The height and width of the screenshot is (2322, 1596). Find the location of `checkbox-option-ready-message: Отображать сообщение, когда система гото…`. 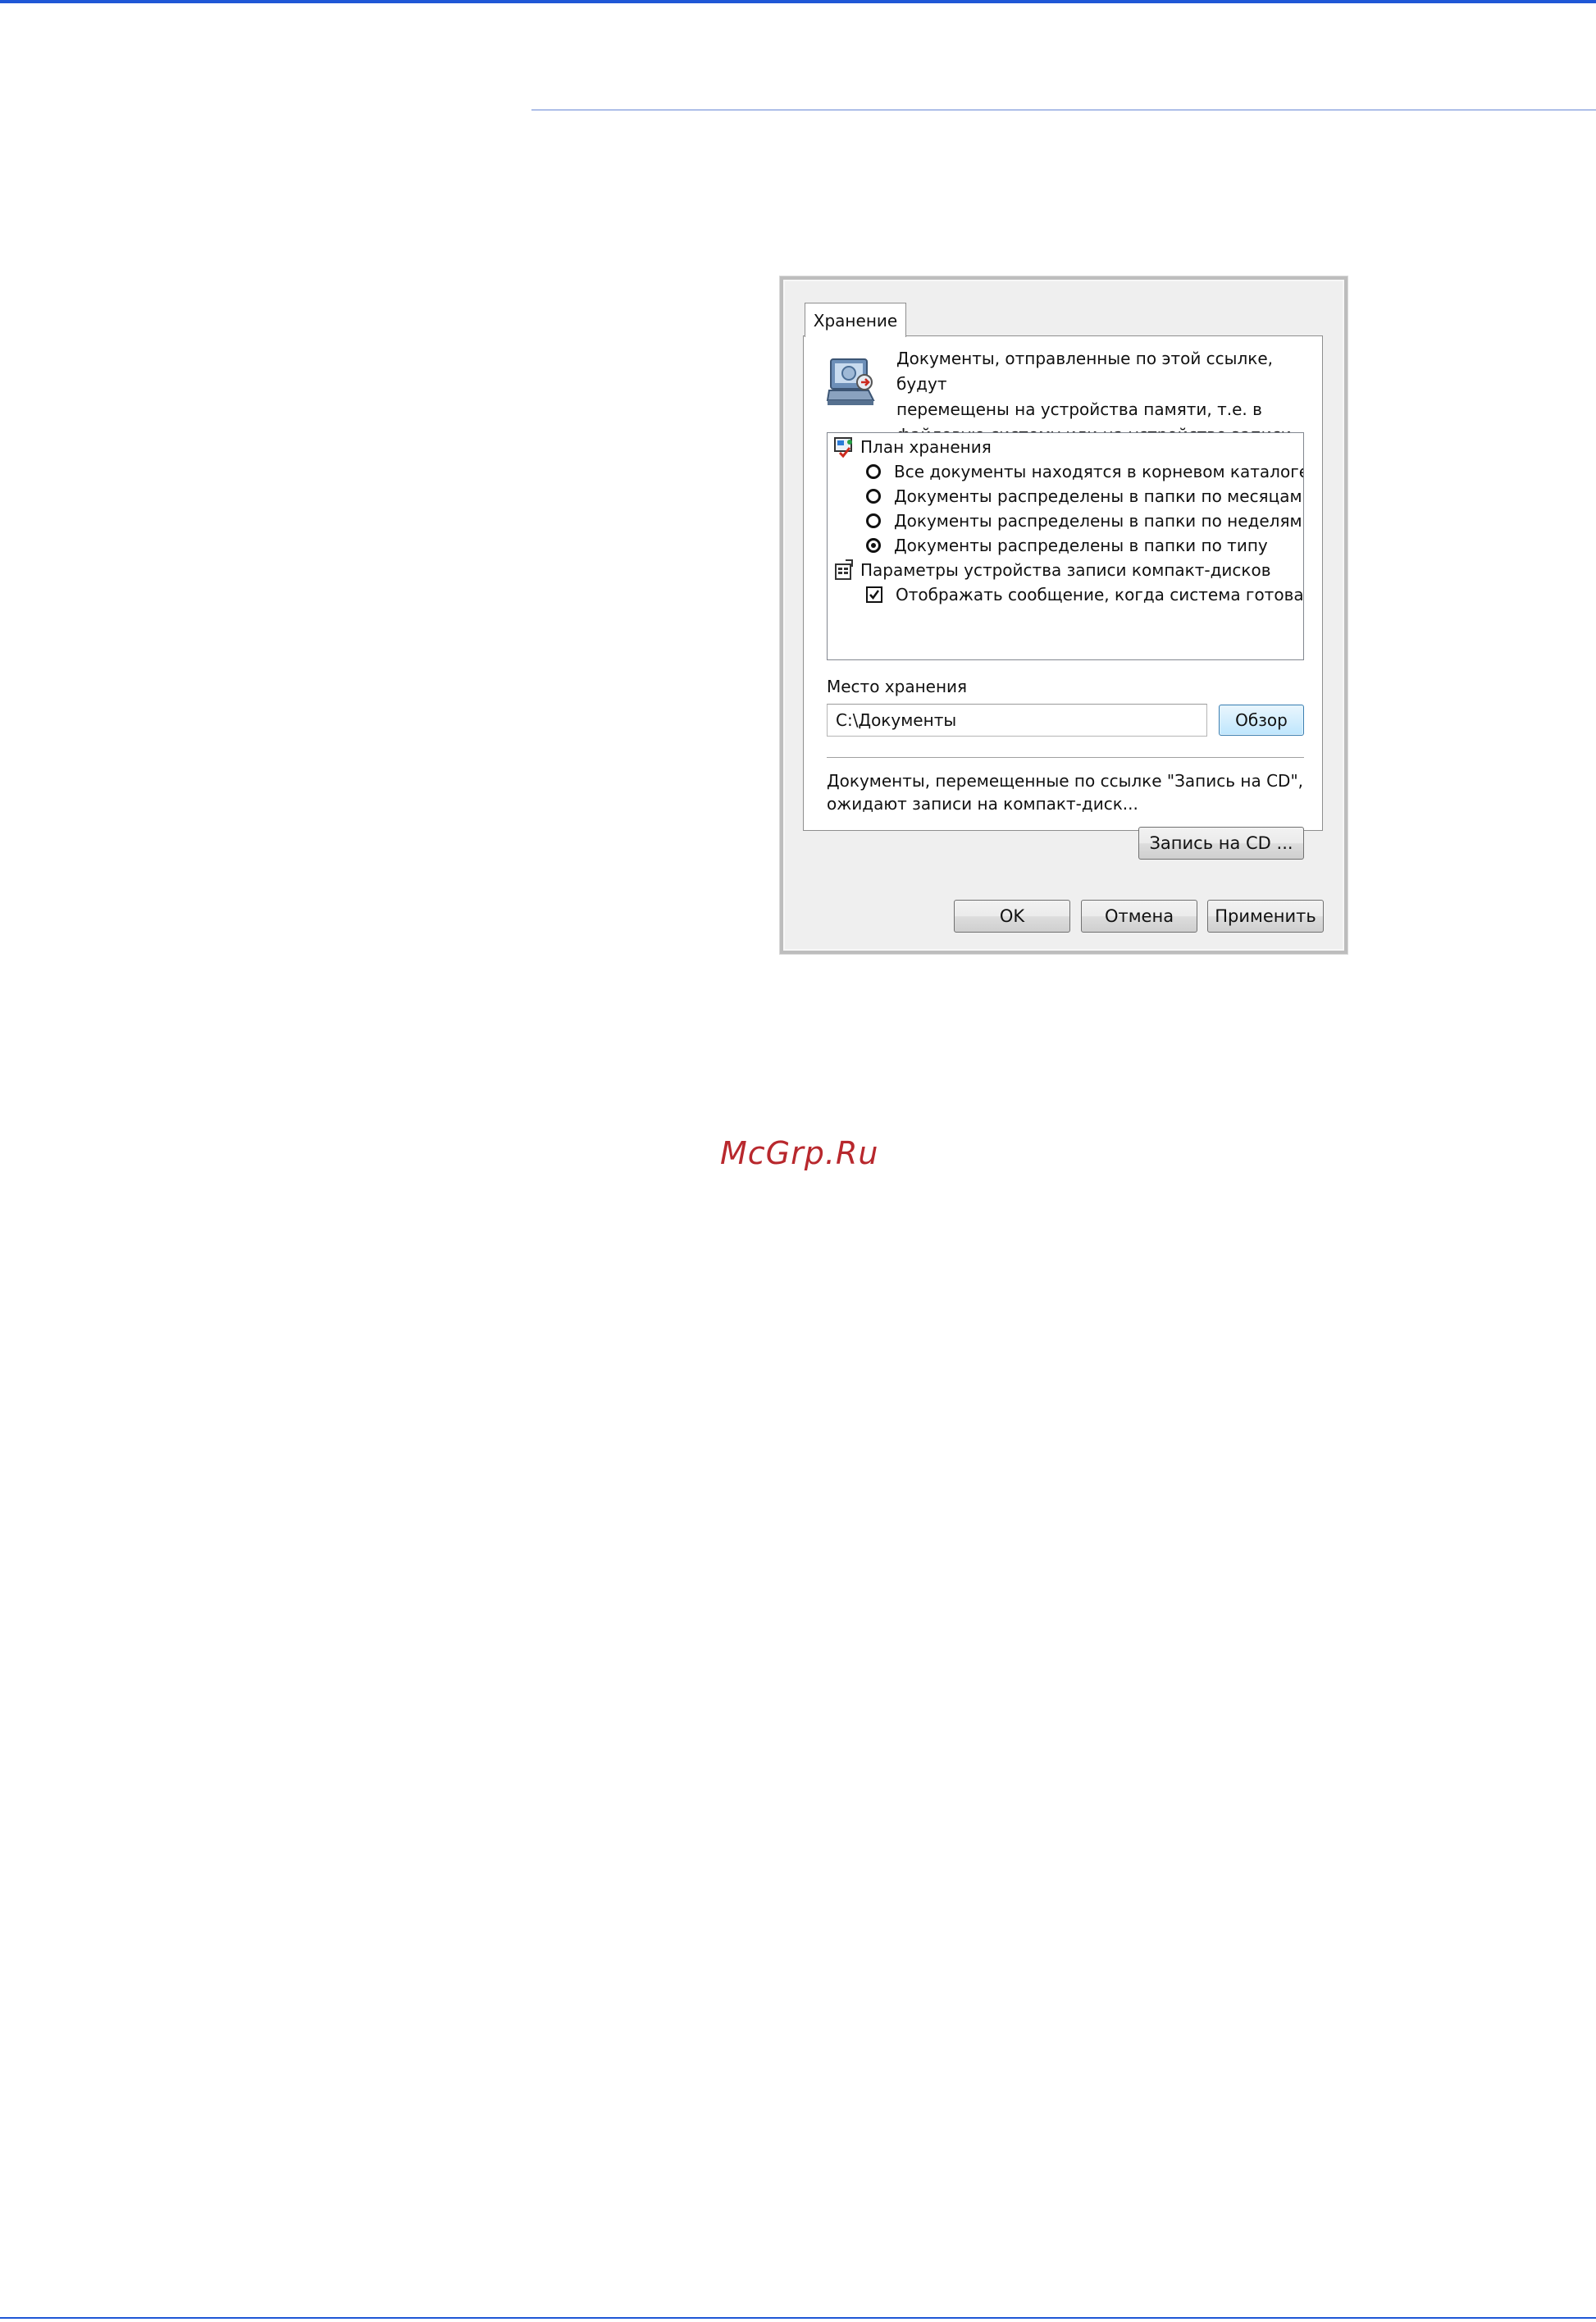

checkbox-option-ready-message: Отображать сообщение, когда система гото… is located at coordinates (1085, 595).